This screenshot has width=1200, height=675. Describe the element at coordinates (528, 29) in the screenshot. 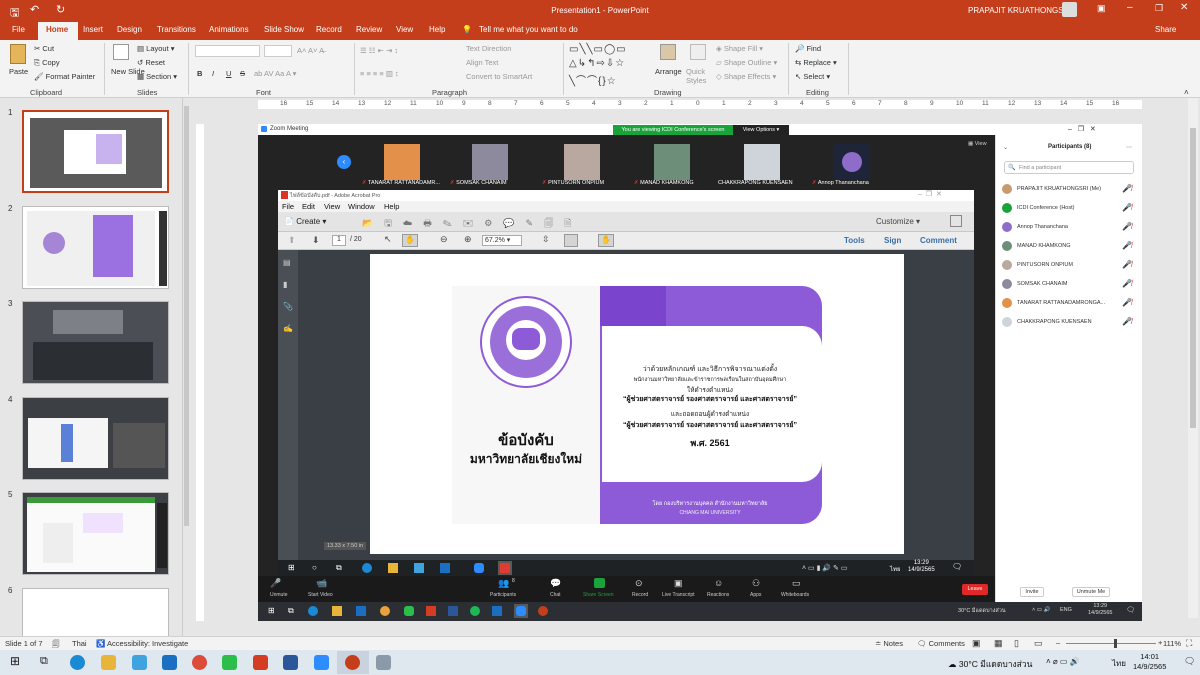

I see `tell-me-box: Tell me what you want to do` at that location.